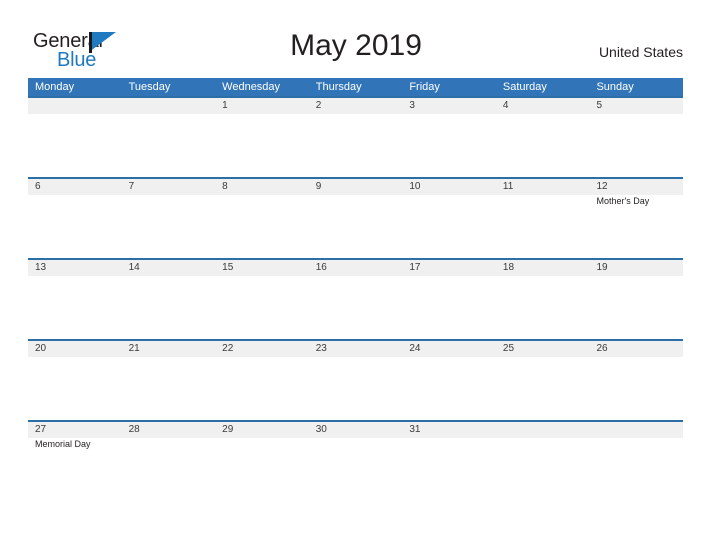 This screenshot has width=712, height=550. What do you see at coordinates (321, 267) in the screenshot?
I see `day-number: 16` at bounding box center [321, 267].